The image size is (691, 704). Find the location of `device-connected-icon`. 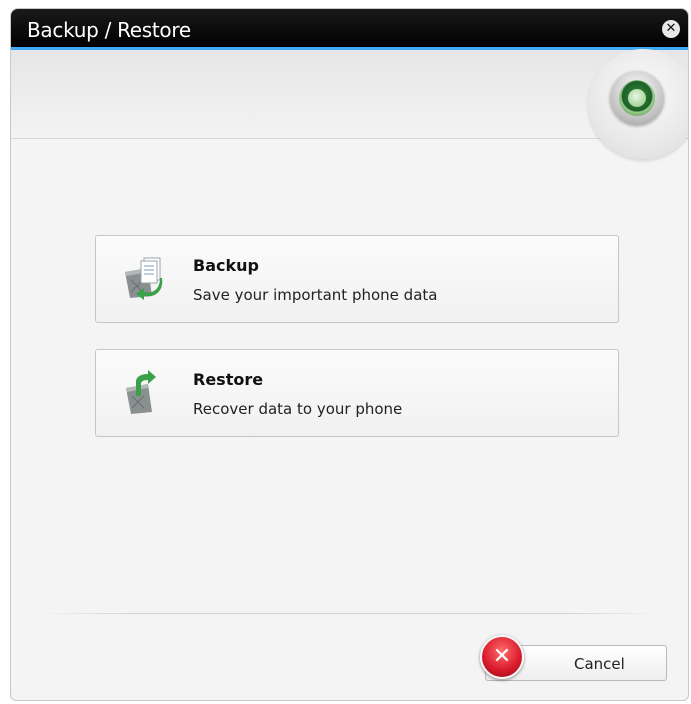

device-connected-icon is located at coordinates (637, 98).